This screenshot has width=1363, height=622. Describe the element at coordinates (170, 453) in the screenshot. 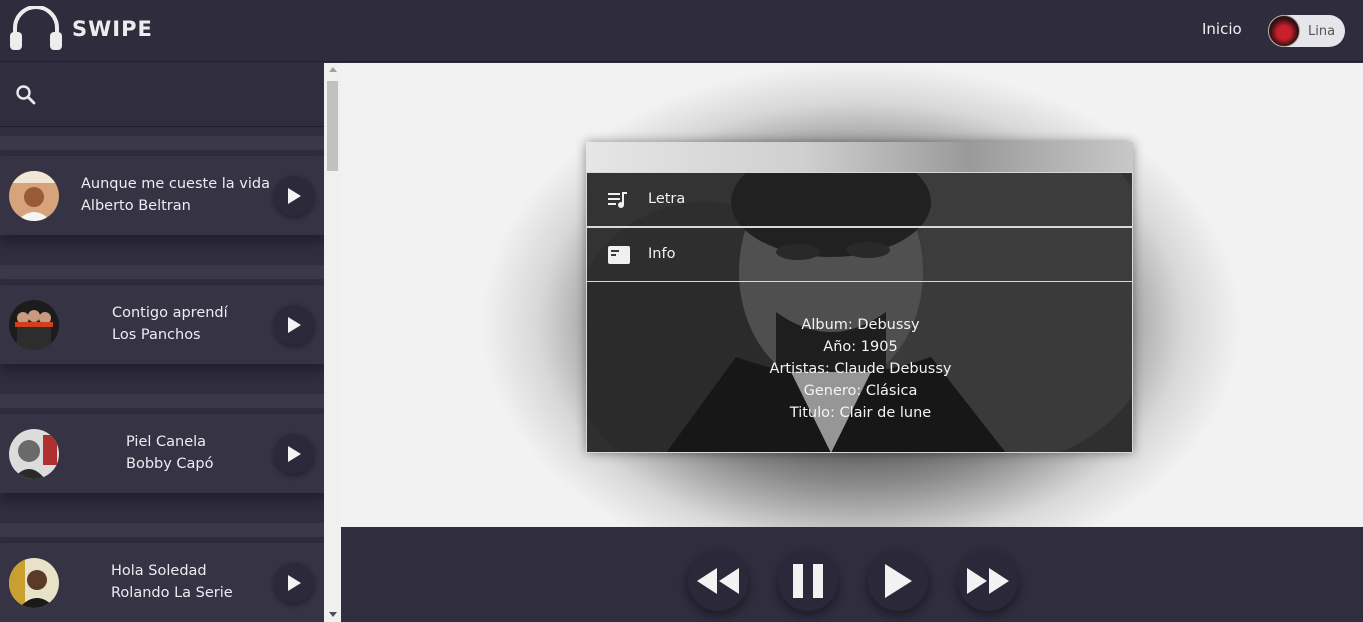

I see `song-info: Piel Canela Bobby Capó` at that location.